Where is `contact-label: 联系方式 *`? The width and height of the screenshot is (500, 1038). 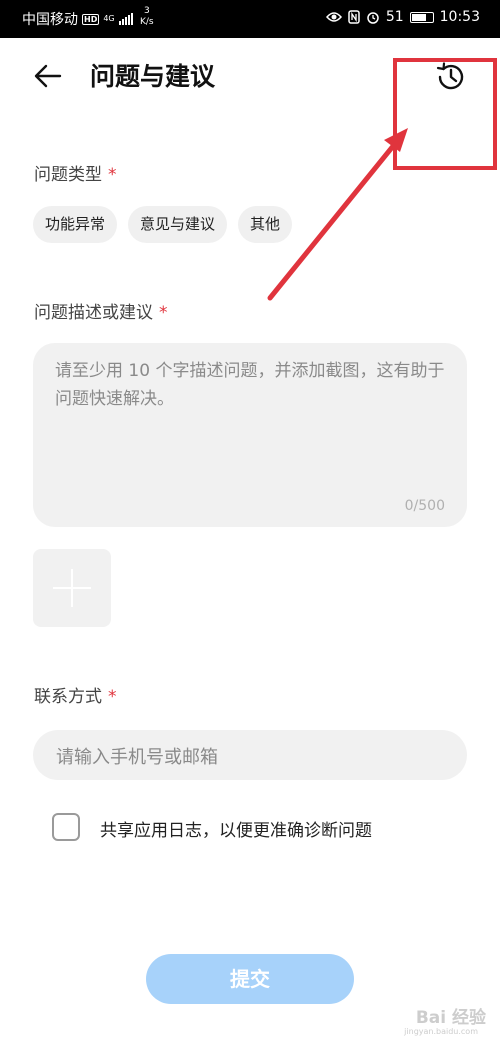 contact-label: 联系方式 * is located at coordinates (75, 694).